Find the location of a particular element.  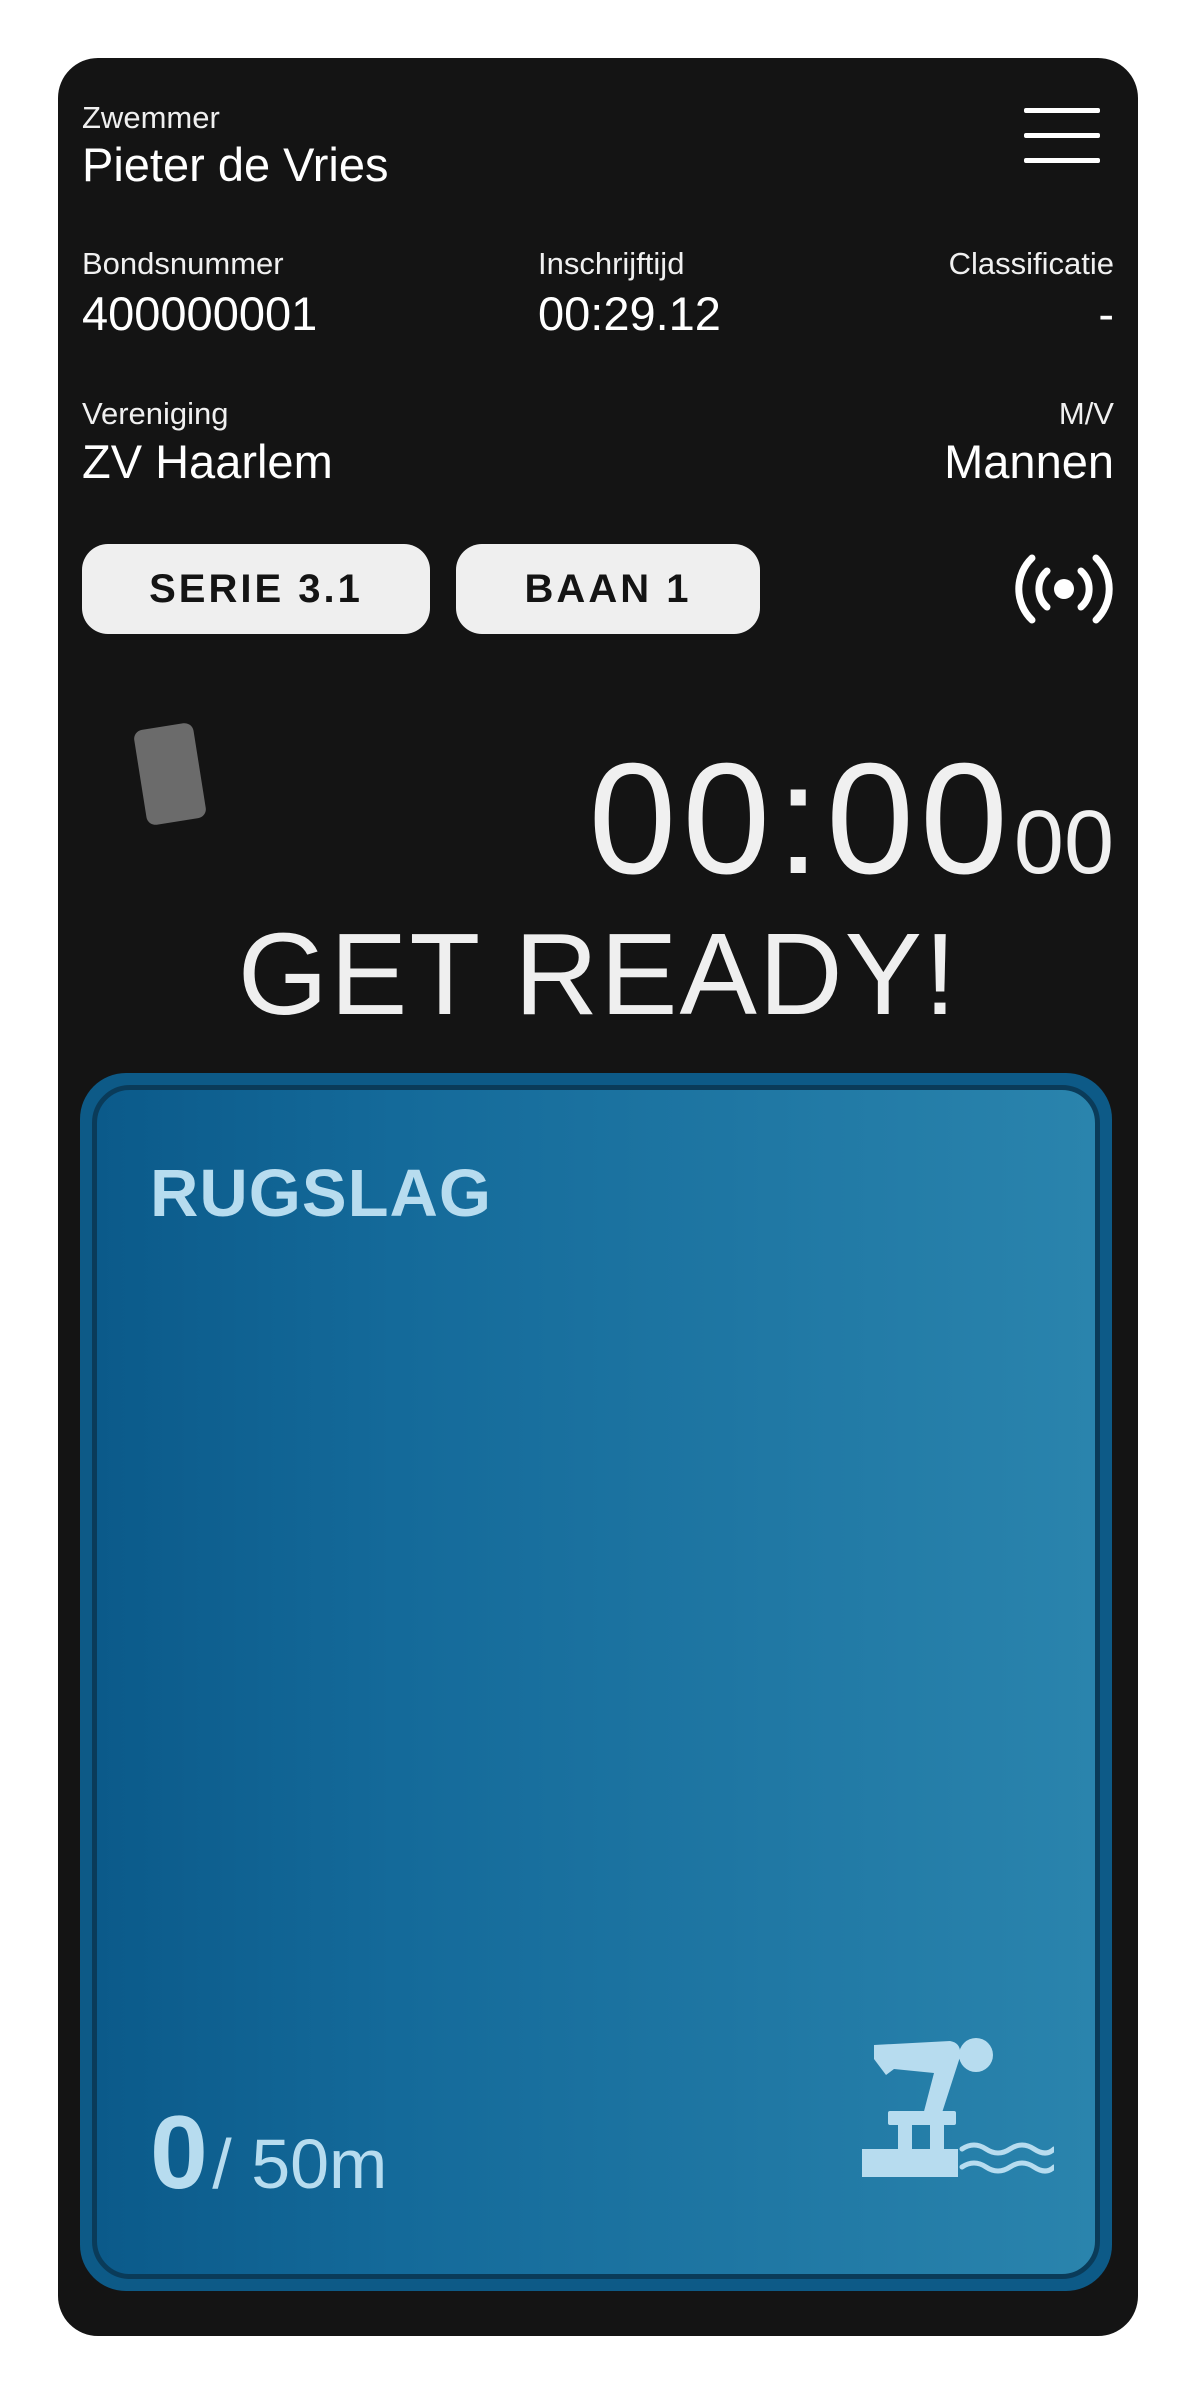

gender-label: M/V is located at coordinates (1086, 413).